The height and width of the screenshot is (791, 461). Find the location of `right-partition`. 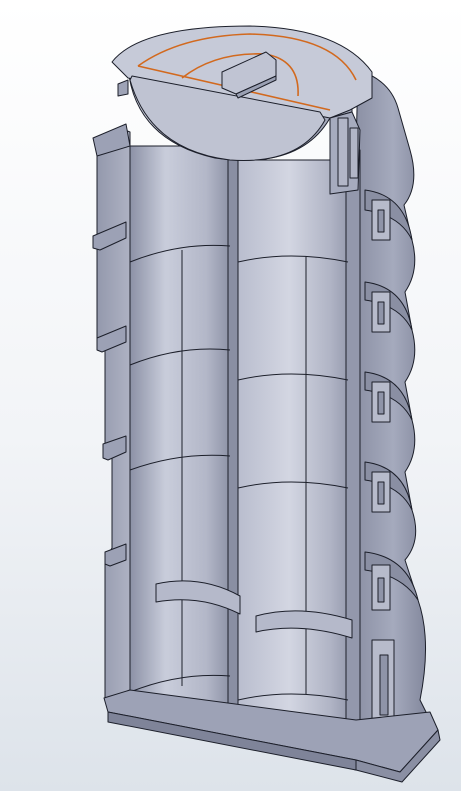

right-partition is located at coordinates (353, 455).